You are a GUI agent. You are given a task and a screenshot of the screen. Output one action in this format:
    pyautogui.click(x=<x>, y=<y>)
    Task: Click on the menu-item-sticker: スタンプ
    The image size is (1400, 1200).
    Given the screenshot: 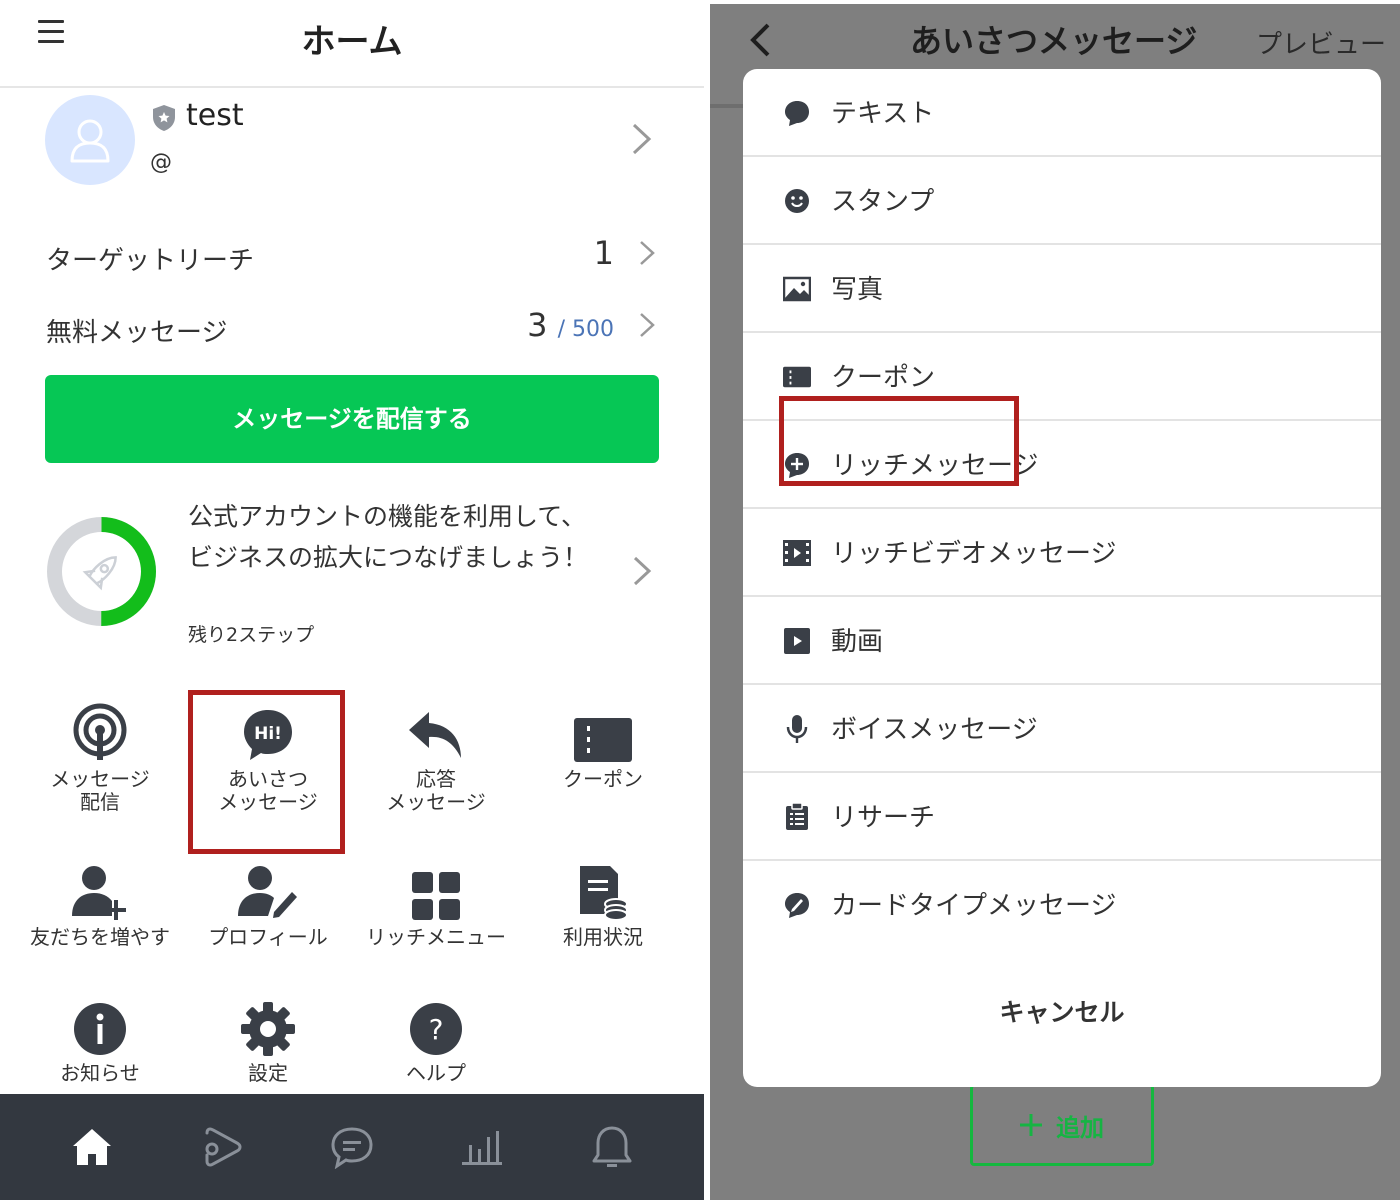 What is the action you would take?
    pyautogui.click(x=1062, y=201)
    